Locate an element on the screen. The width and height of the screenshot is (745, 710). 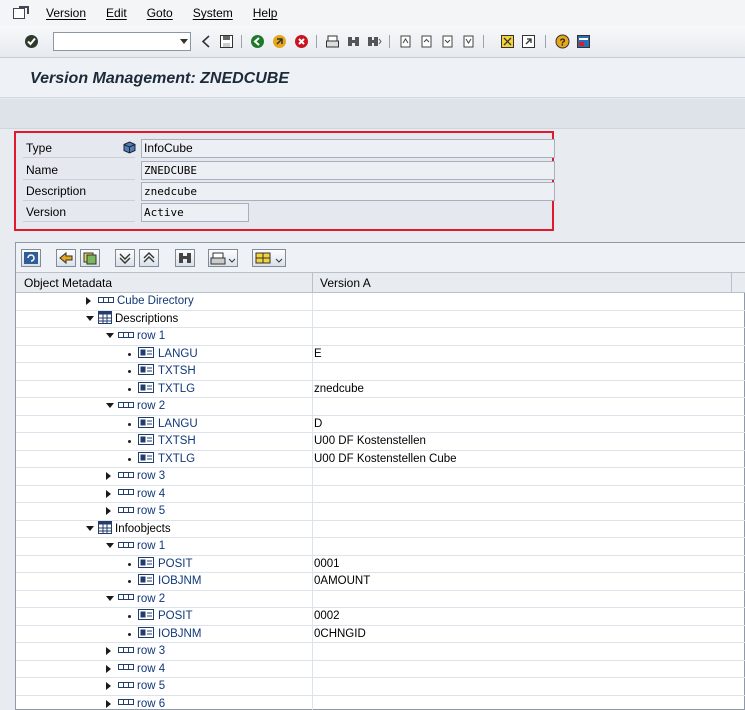
copy-button is located at coordinates (90, 258).